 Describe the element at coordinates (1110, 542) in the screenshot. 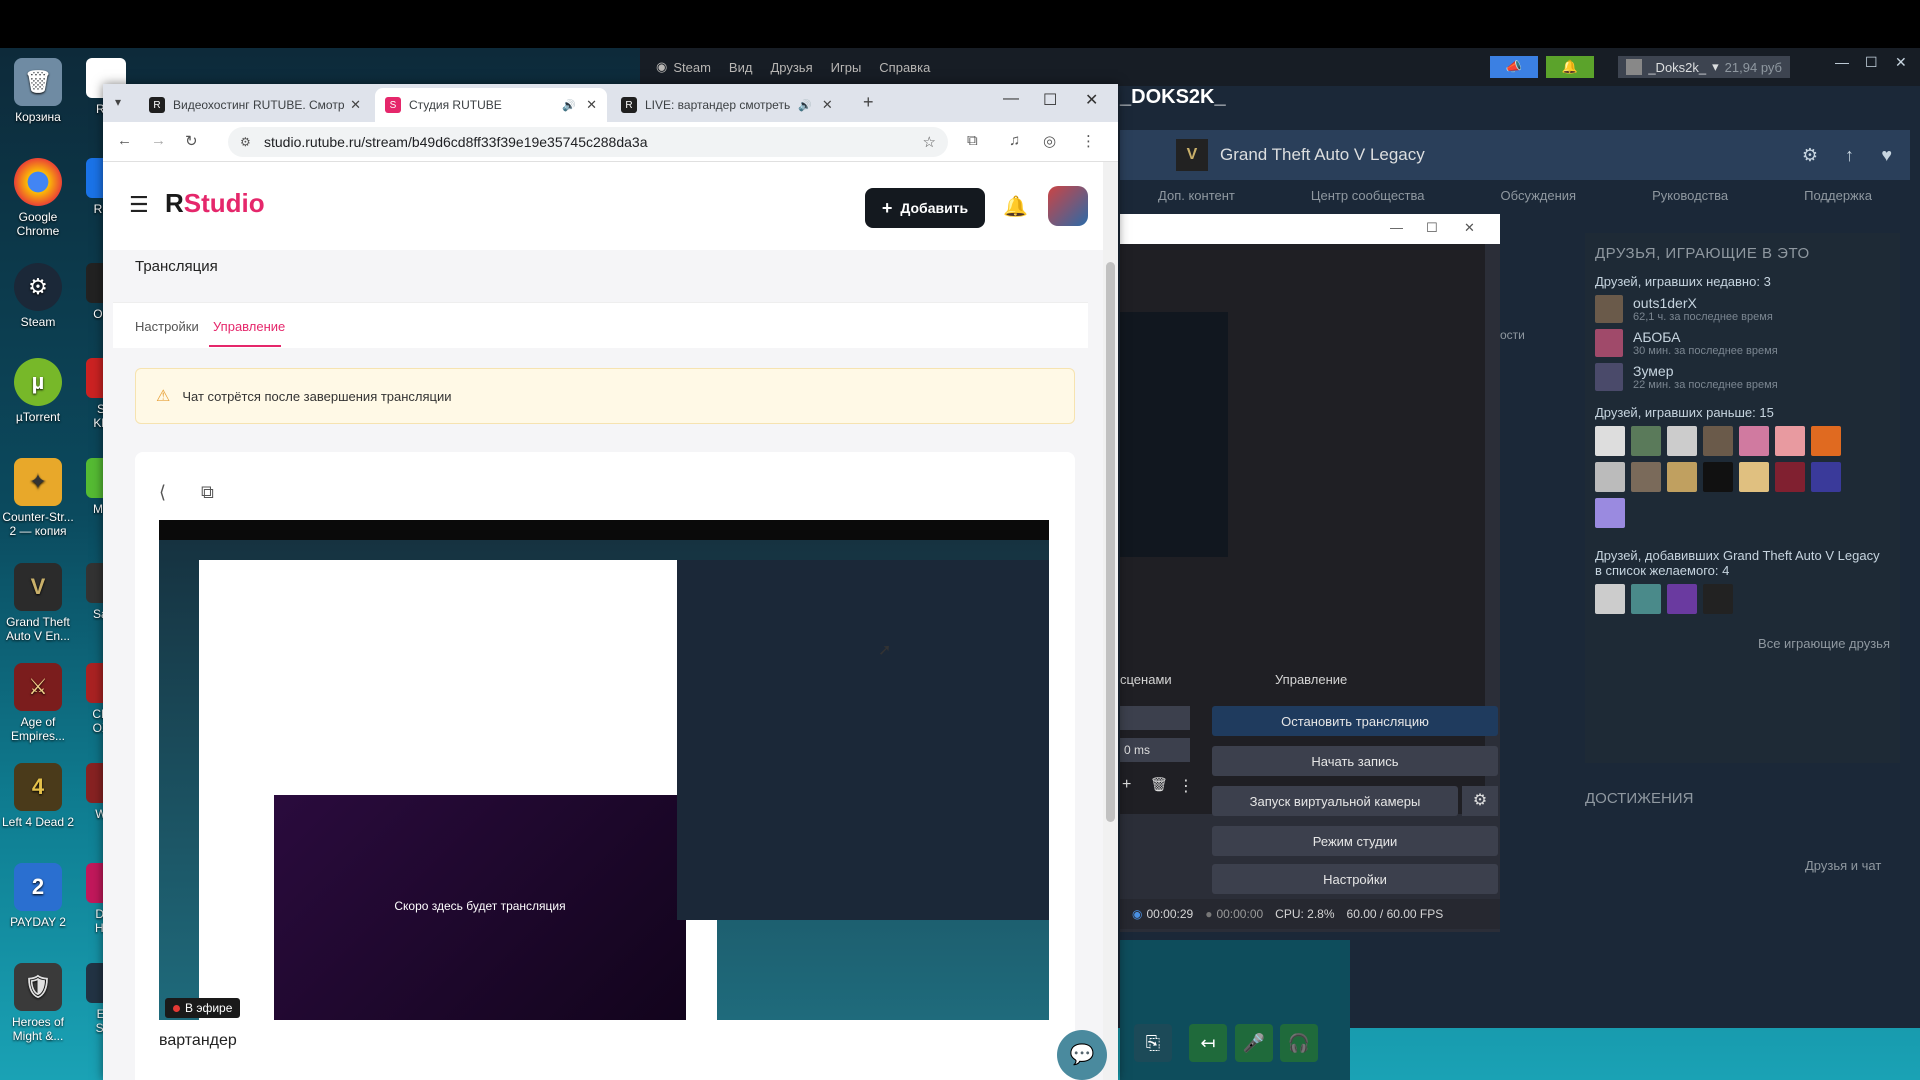

I see `scrollbar-thumb` at that location.